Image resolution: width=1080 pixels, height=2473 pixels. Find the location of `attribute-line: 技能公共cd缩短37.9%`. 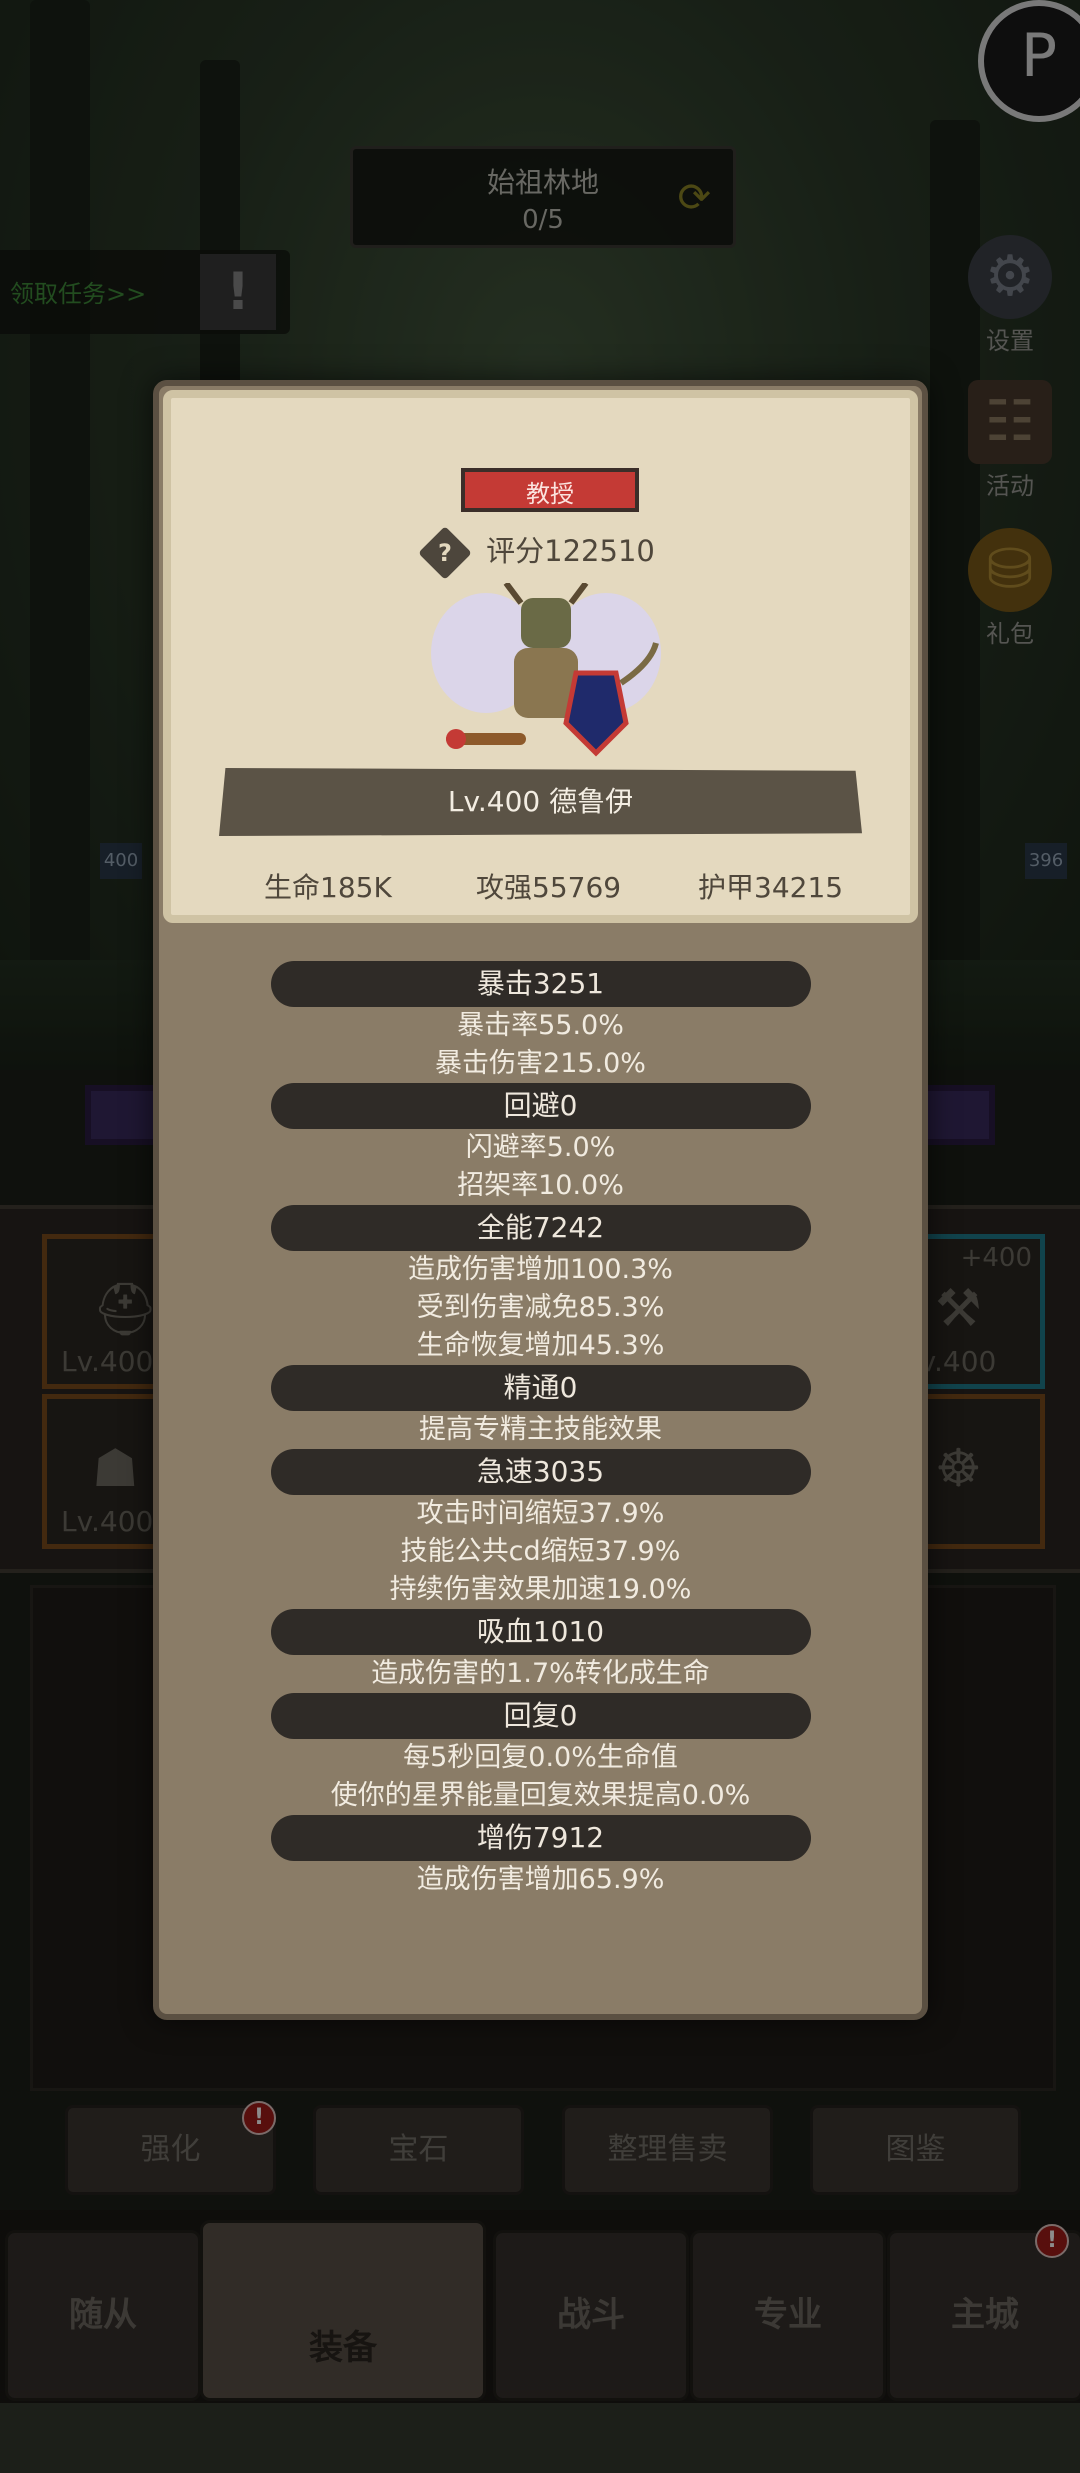

attribute-line: 技能公共cd缩短37.9% is located at coordinates (540, 1551).